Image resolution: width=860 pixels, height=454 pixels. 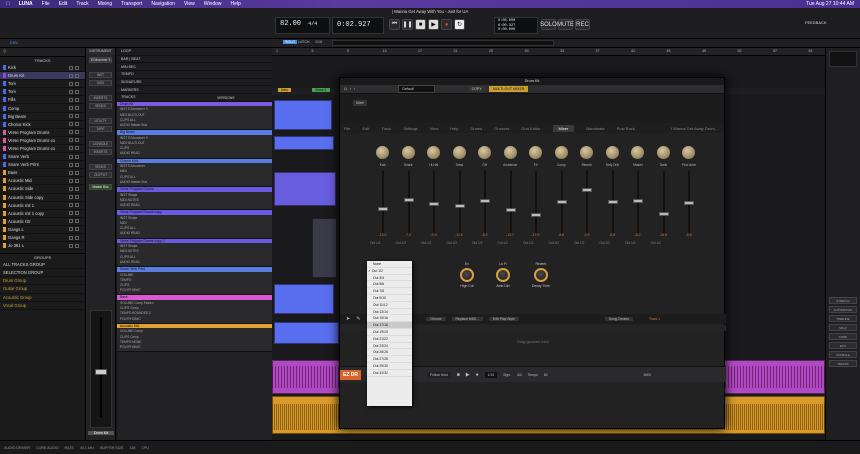 What do you see at coordinates (536, 205) in the screenshot?
I see `channel-fader: -17.0` at bounding box center [536, 205].